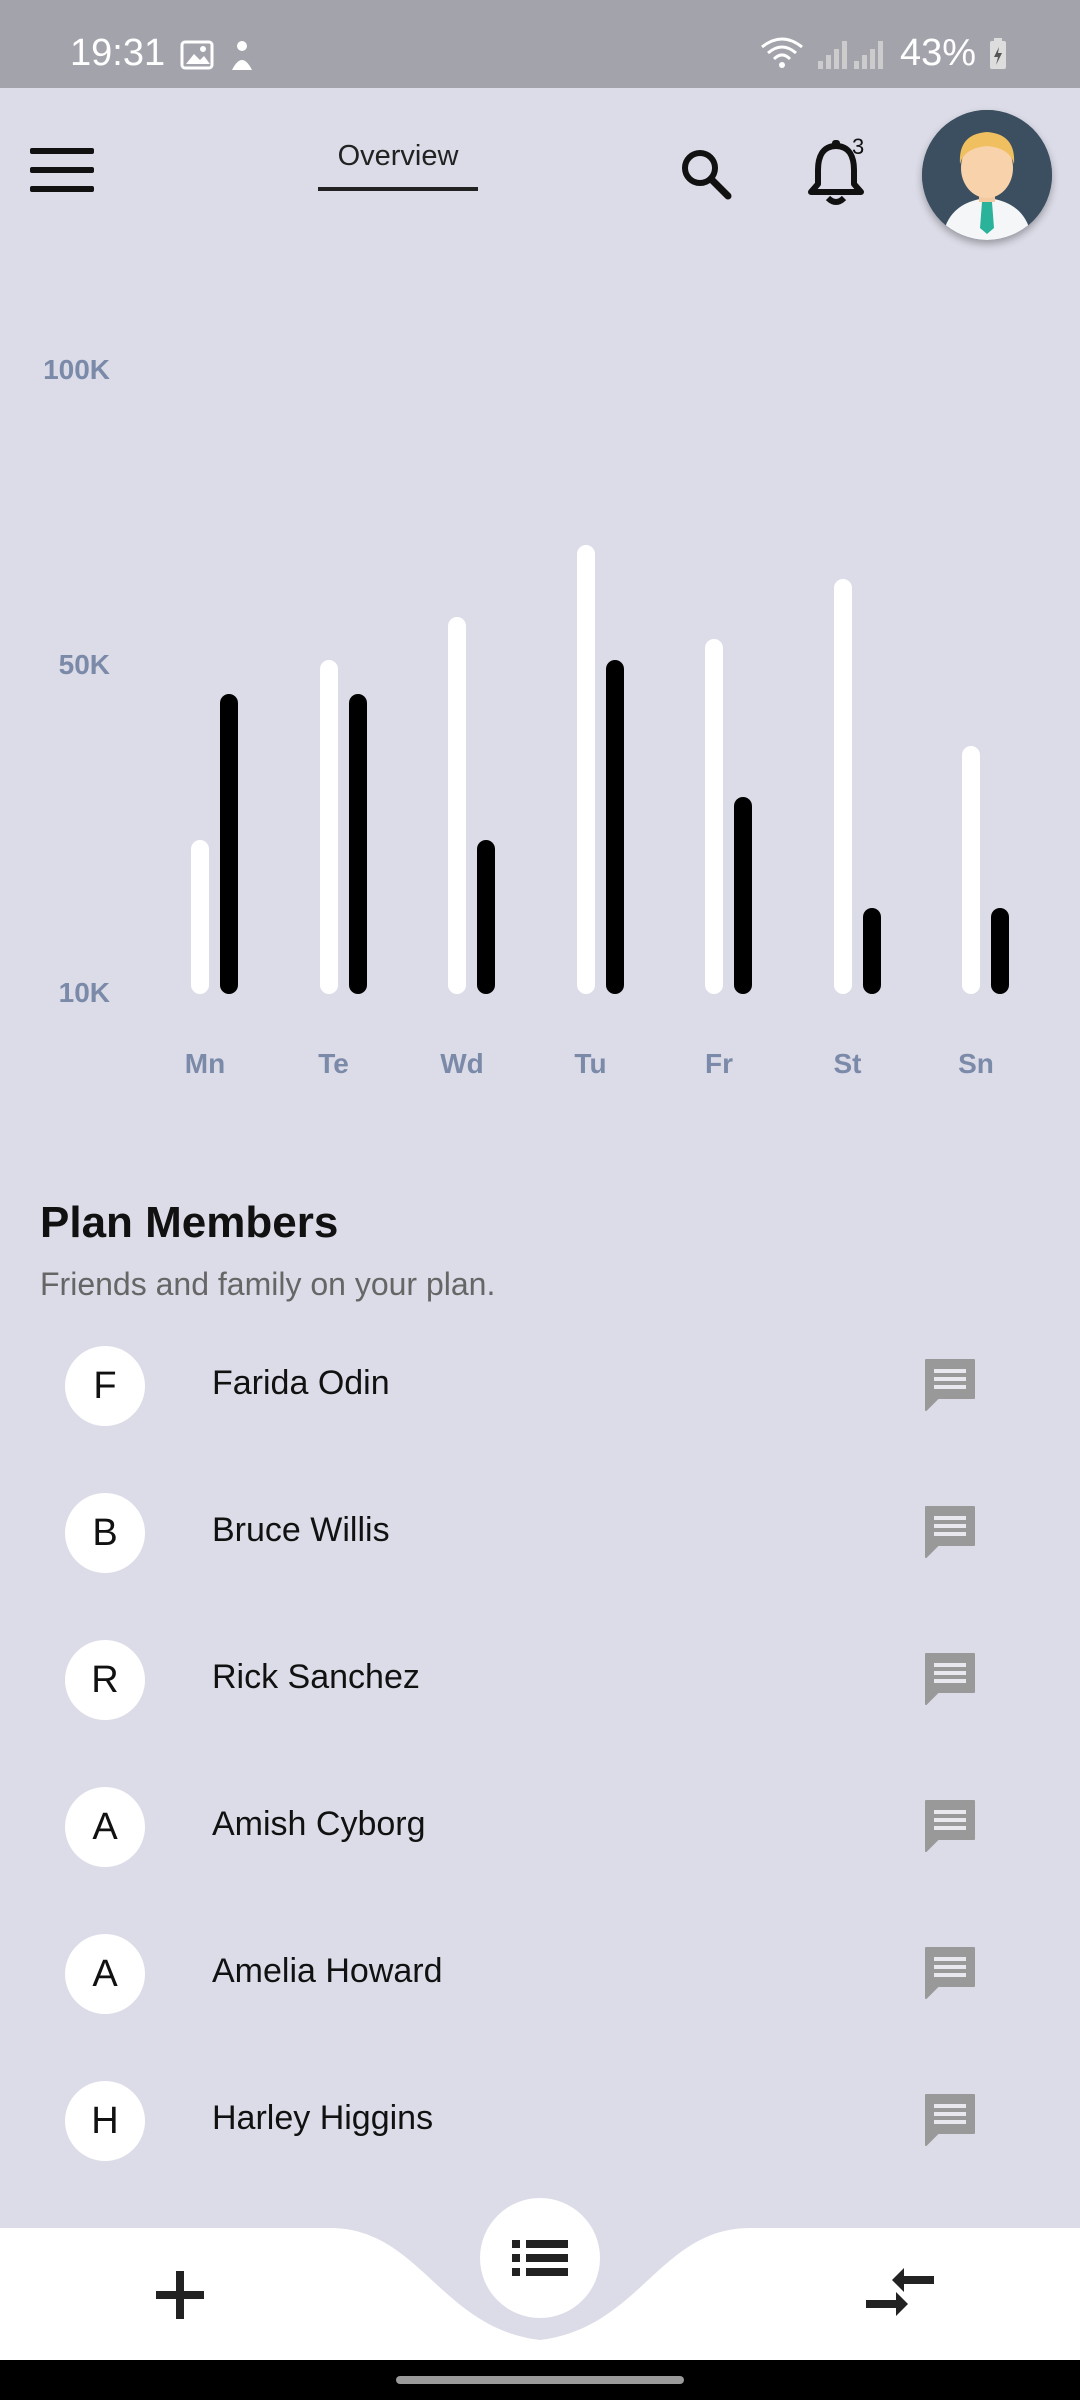 The width and height of the screenshot is (1080, 2400). Describe the element at coordinates (398, 165) in the screenshot. I see `tab-overview: Overview` at that location.